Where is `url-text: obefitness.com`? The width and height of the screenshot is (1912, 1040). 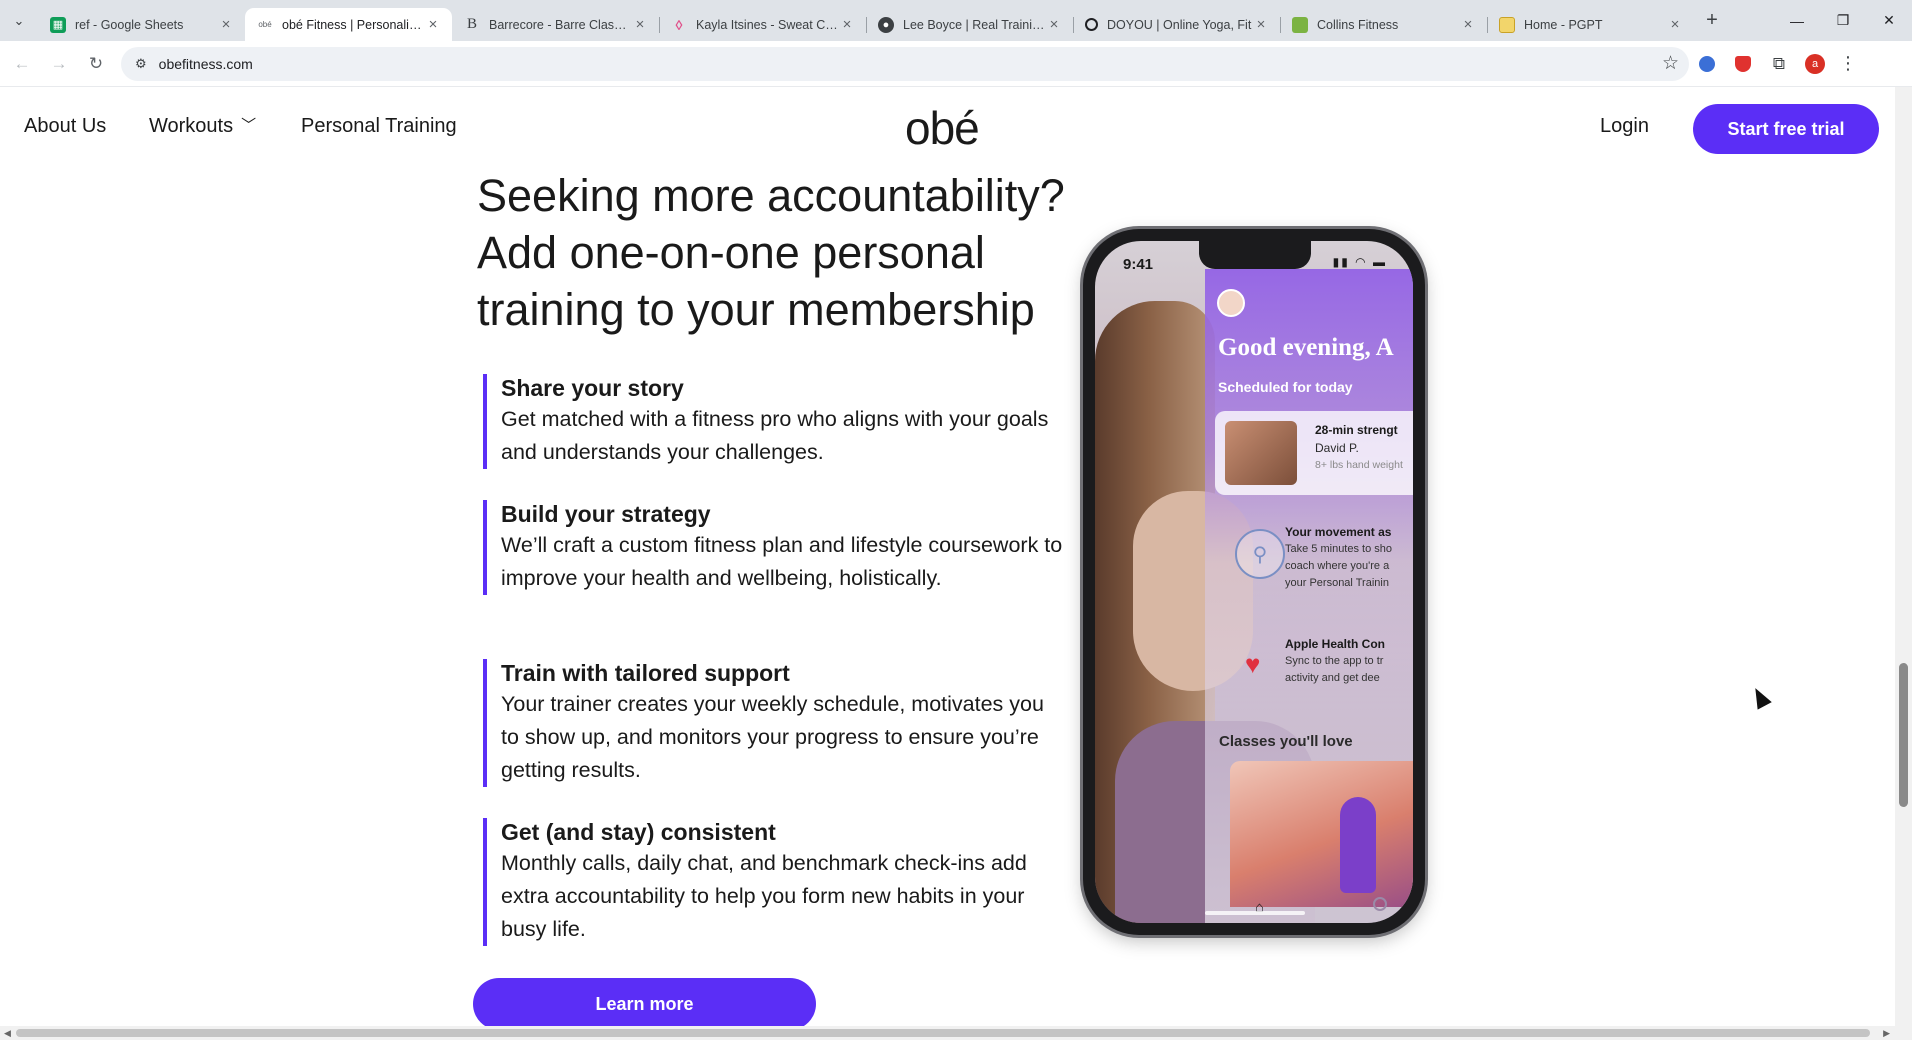 url-text: obefitness.com is located at coordinates (910, 64).